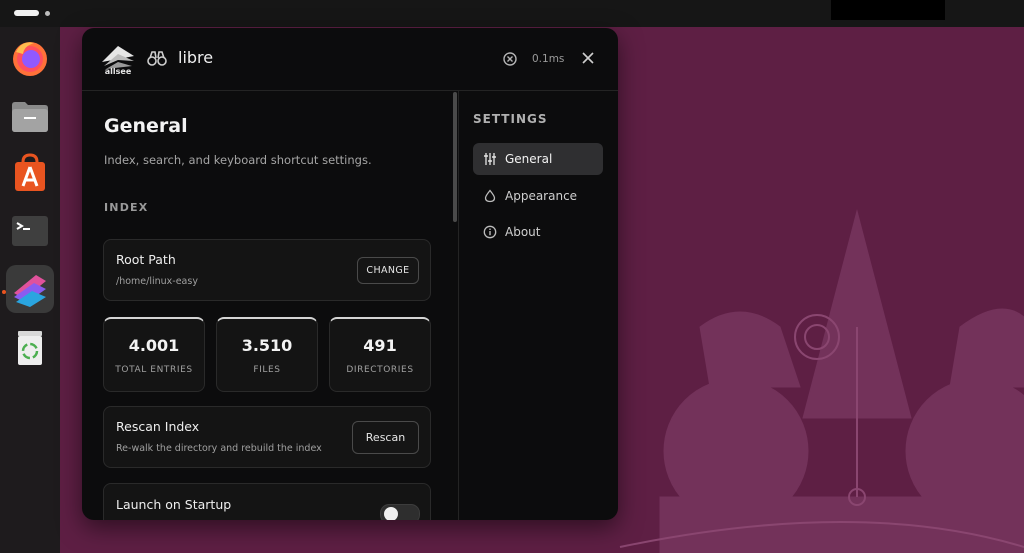 The height and width of the screenshot is (553, 1024). Describe the element at coordinates (380, 370) in the screenshot. I see `stat-label: DIRECTORIES` at that location.